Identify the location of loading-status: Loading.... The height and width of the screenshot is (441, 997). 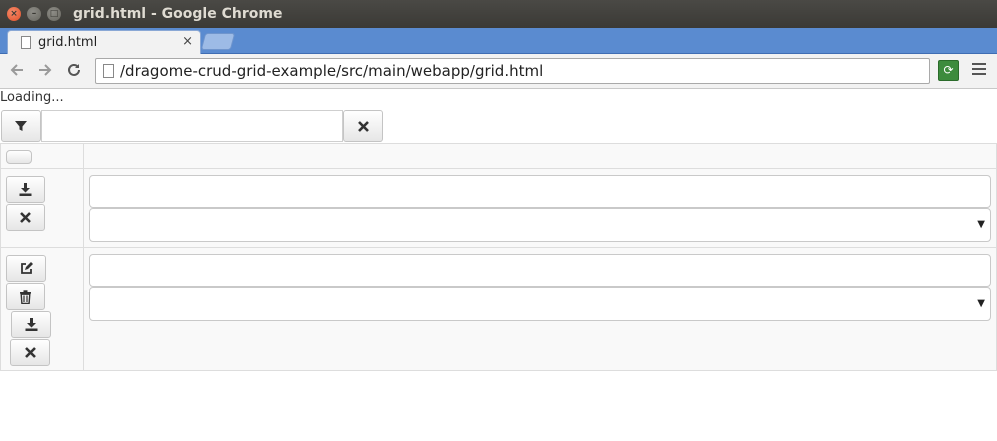
(32, 97).